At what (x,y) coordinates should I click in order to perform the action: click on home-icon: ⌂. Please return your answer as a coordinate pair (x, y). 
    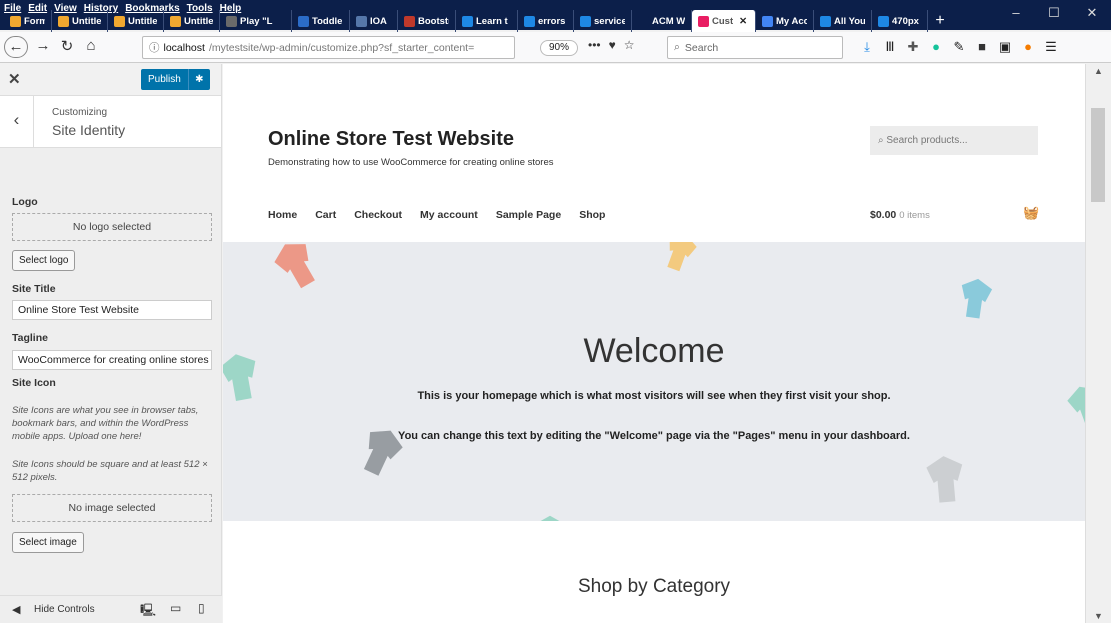
    Looking at the image, I should click on (91, 45).